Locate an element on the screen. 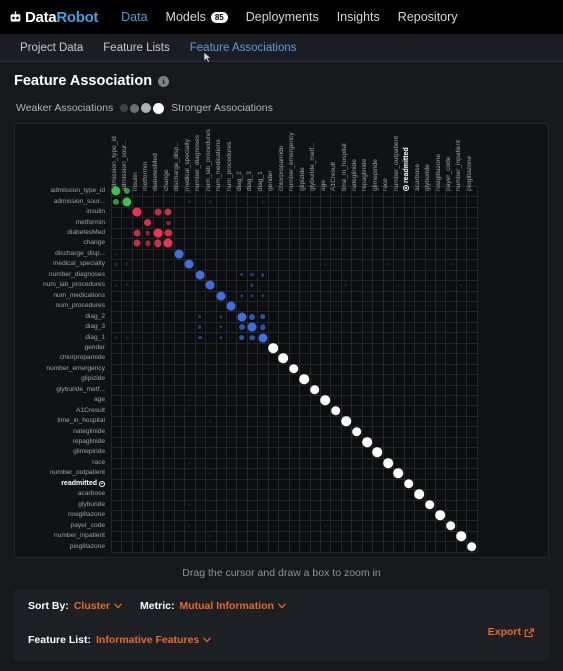  x-axis-label-insulin: insulin is located at coordinates (136, 181).